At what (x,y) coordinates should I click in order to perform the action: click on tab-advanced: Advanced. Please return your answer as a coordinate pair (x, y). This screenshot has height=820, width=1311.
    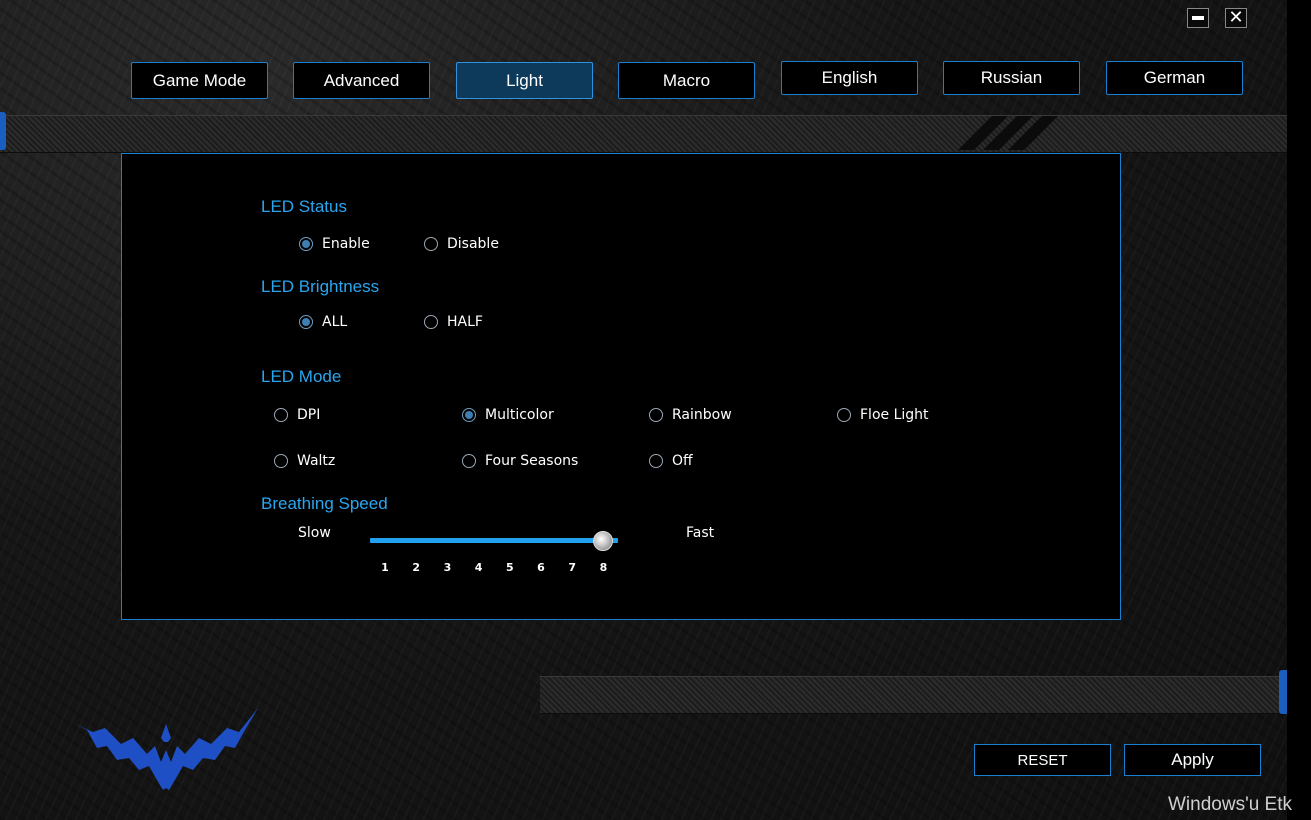
    Looking at the image, I should click on (361, 80).